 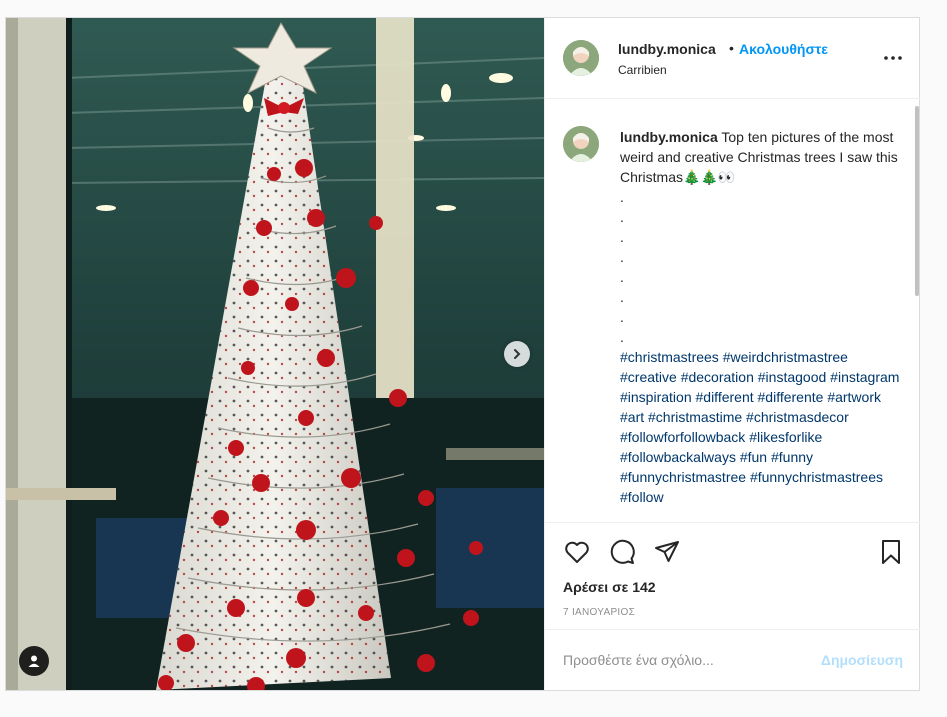 I want to click on hashtag-link: #fun, so click(x=753, y=457).